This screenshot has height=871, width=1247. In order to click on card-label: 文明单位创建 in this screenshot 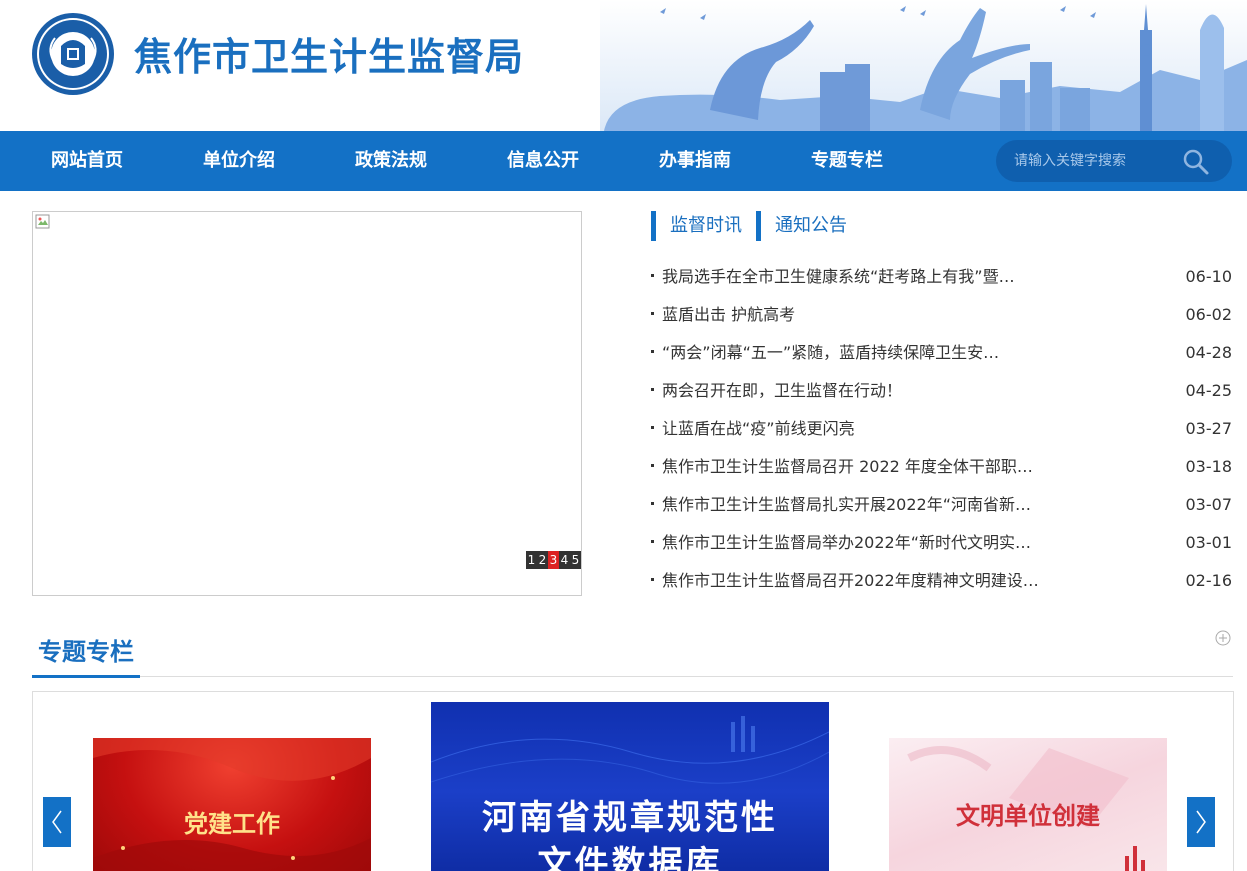, I will do `click(1028, 815)`.